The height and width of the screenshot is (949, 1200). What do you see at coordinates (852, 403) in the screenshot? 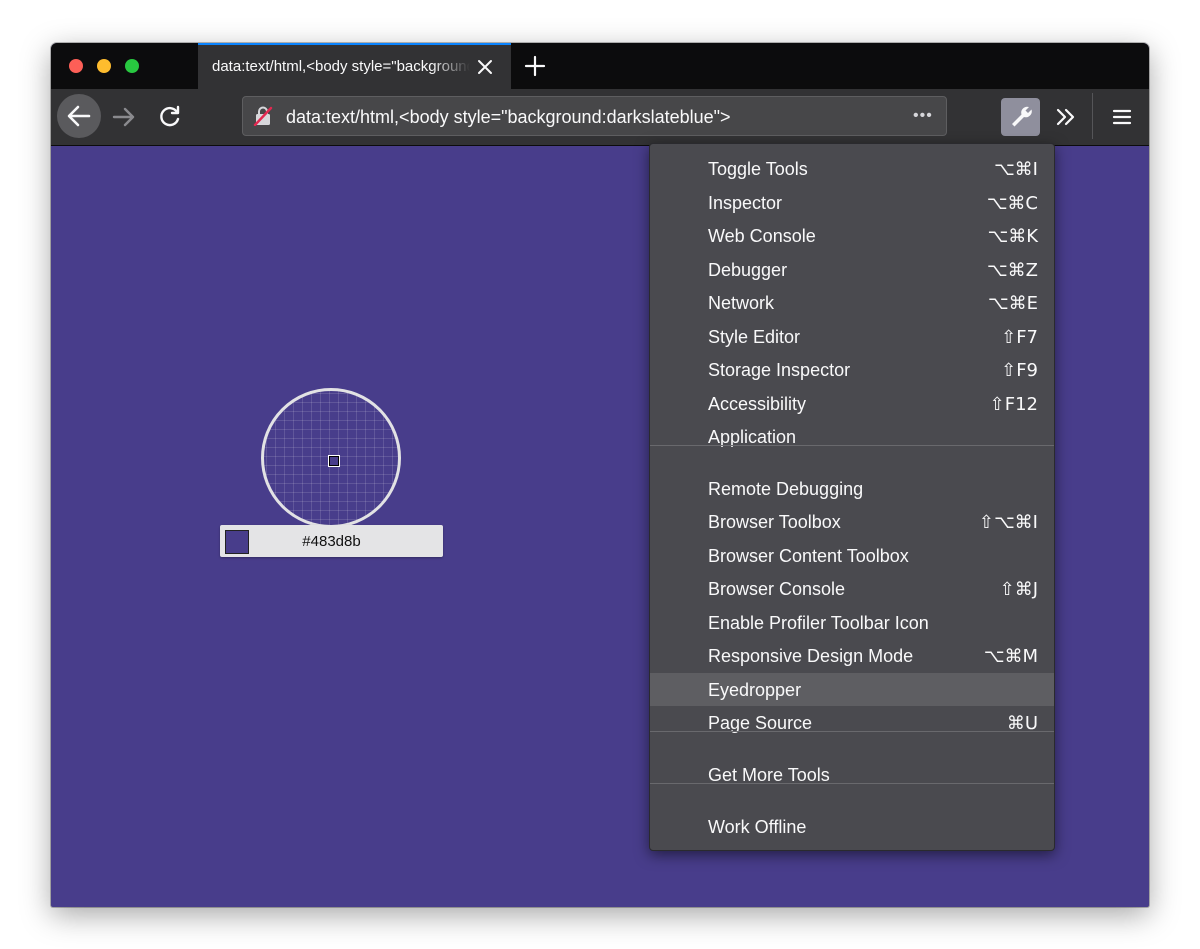
I see `menu-item-accessibility: Accessibility ⇧F12` at bounding box center [852, 403].